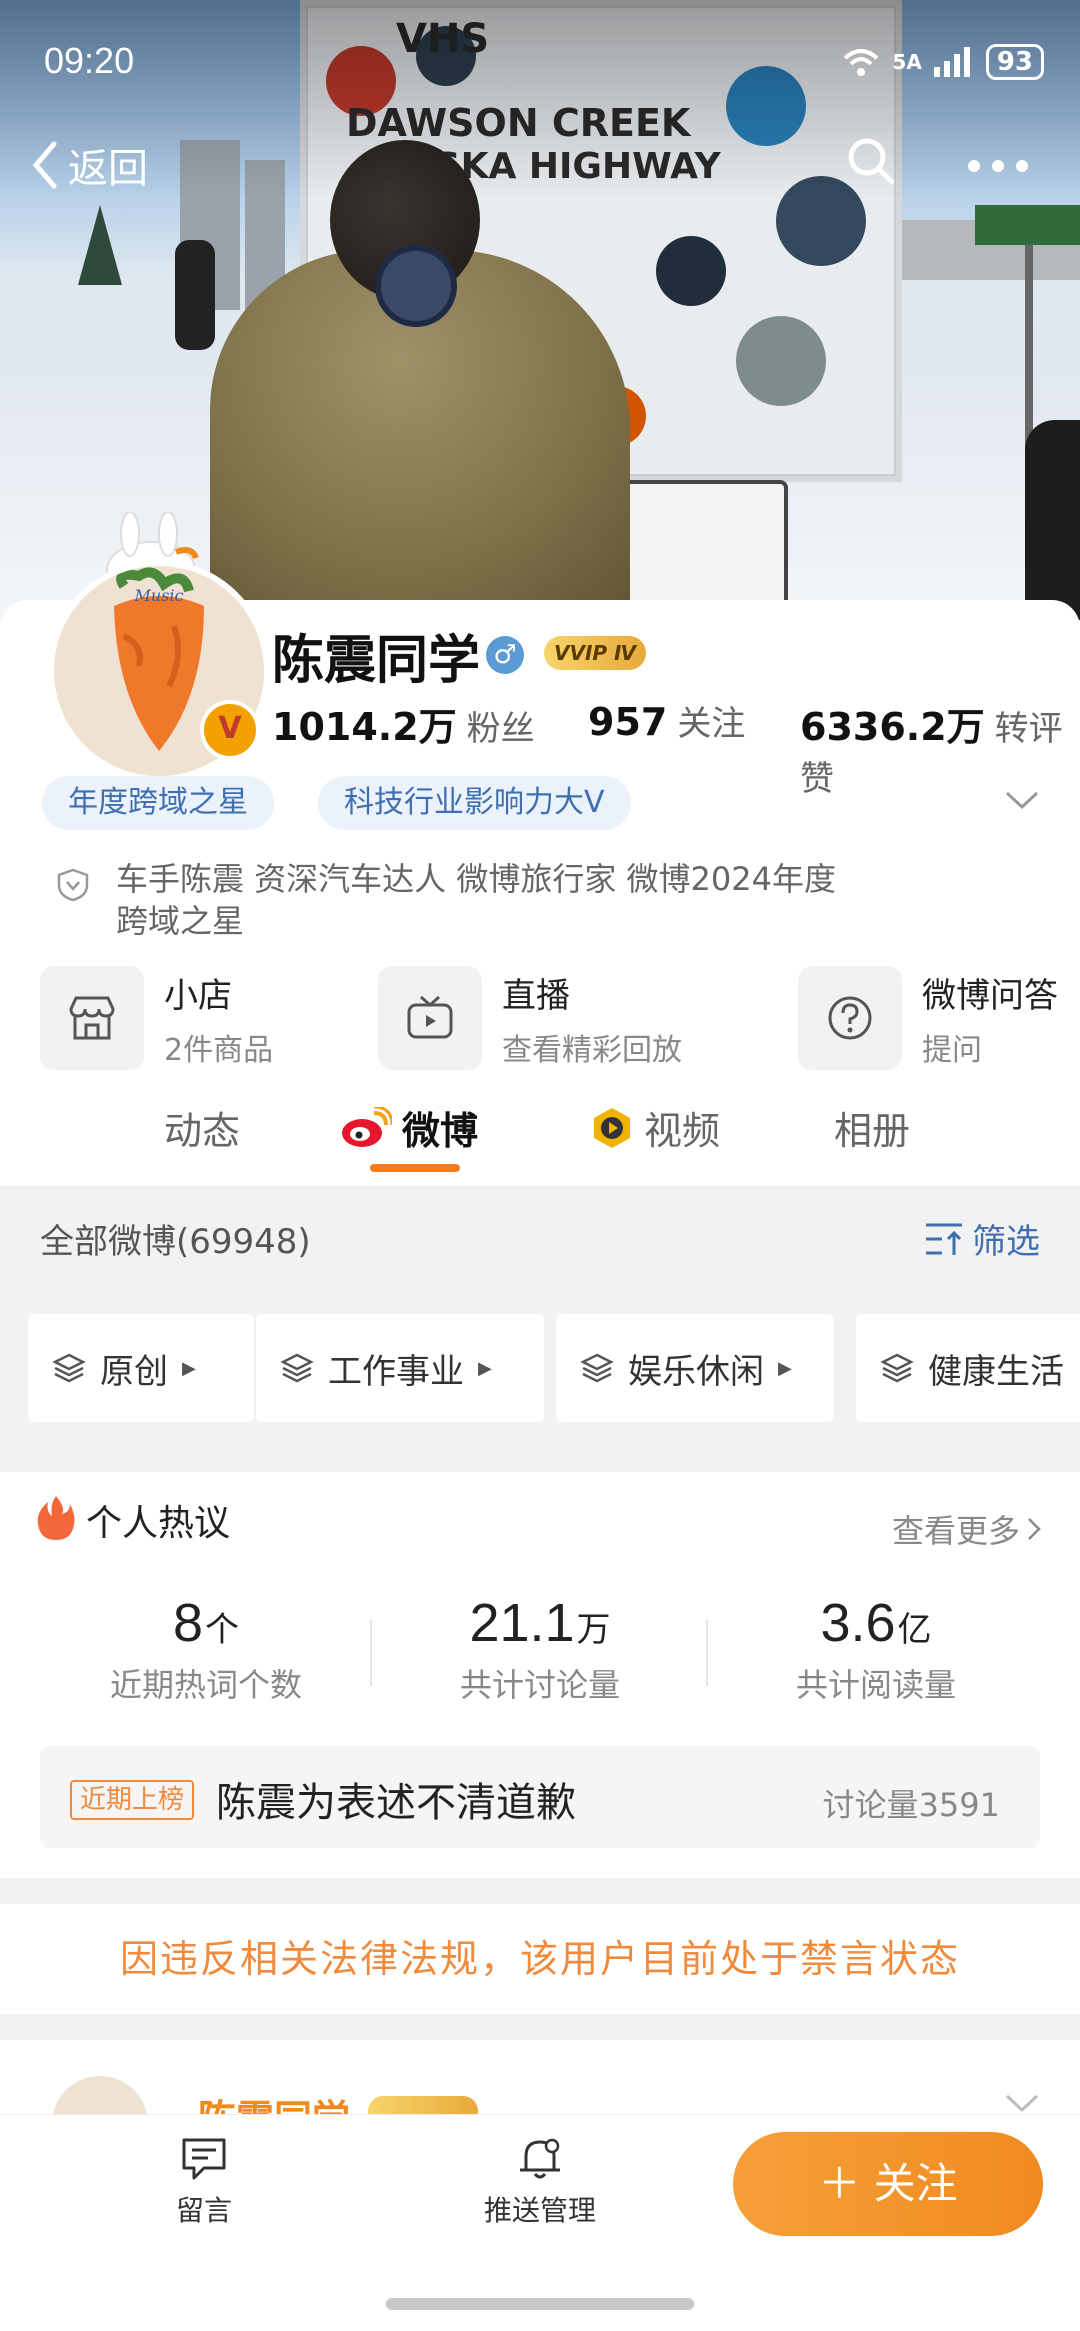 The height and width of the screenshot is (2331, 1080). I want to click on push-settings-button: 推送管理, so click(540, 2182).